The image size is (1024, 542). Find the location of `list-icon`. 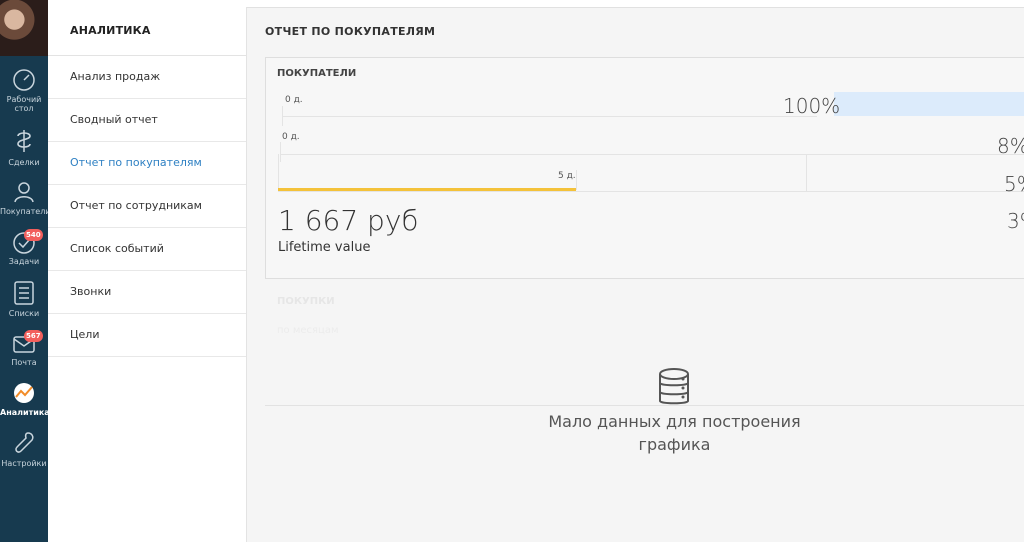

list-icon is located at coordinates (24, 293).